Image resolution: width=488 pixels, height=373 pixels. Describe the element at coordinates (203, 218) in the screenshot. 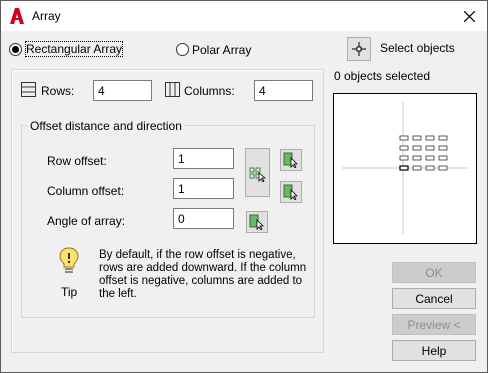

I see `angle-input: 0` at that location.